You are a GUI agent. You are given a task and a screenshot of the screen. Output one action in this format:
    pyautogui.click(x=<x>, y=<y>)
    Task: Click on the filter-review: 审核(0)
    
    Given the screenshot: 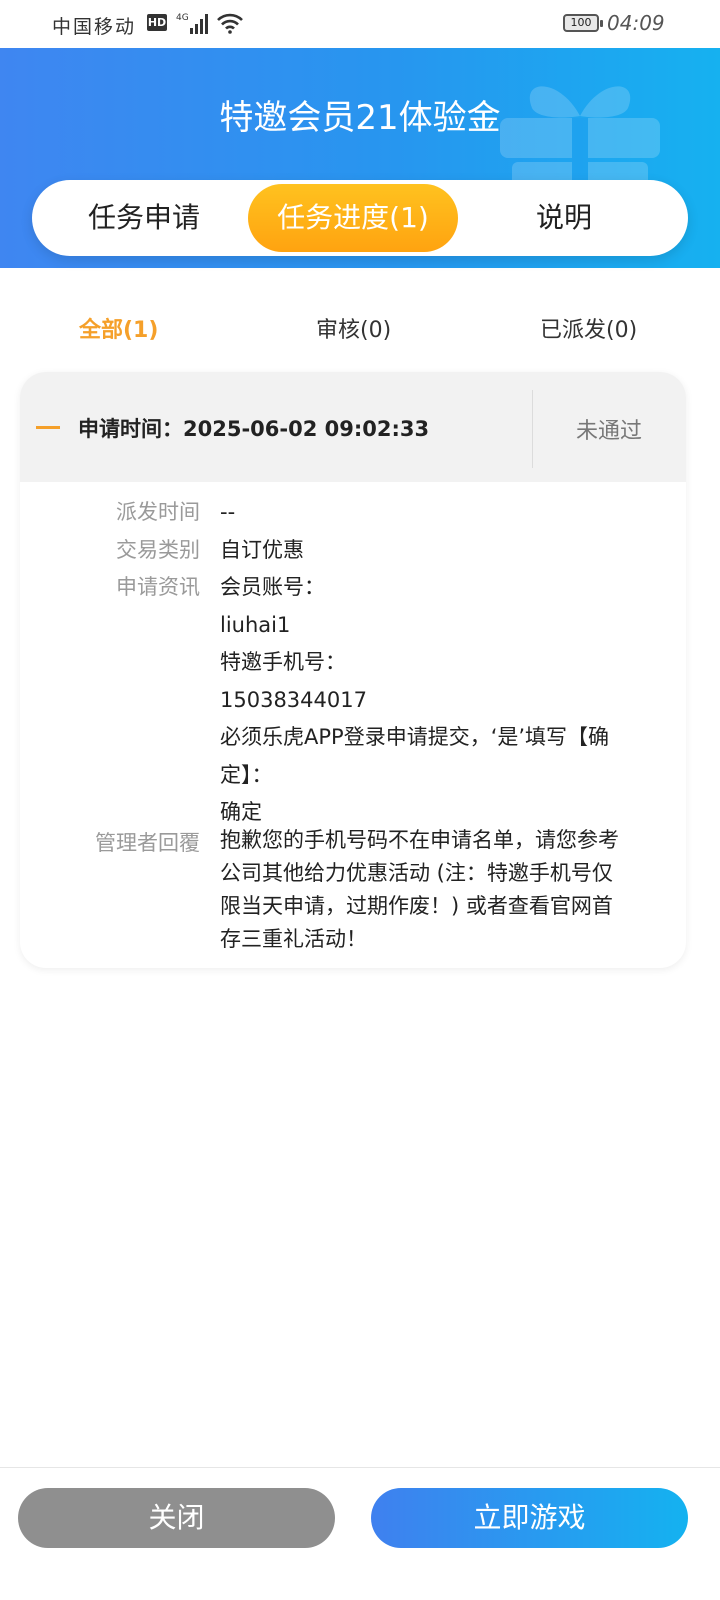 What is the action you would take?
    pyautogui.click(x=353, y=328)
    